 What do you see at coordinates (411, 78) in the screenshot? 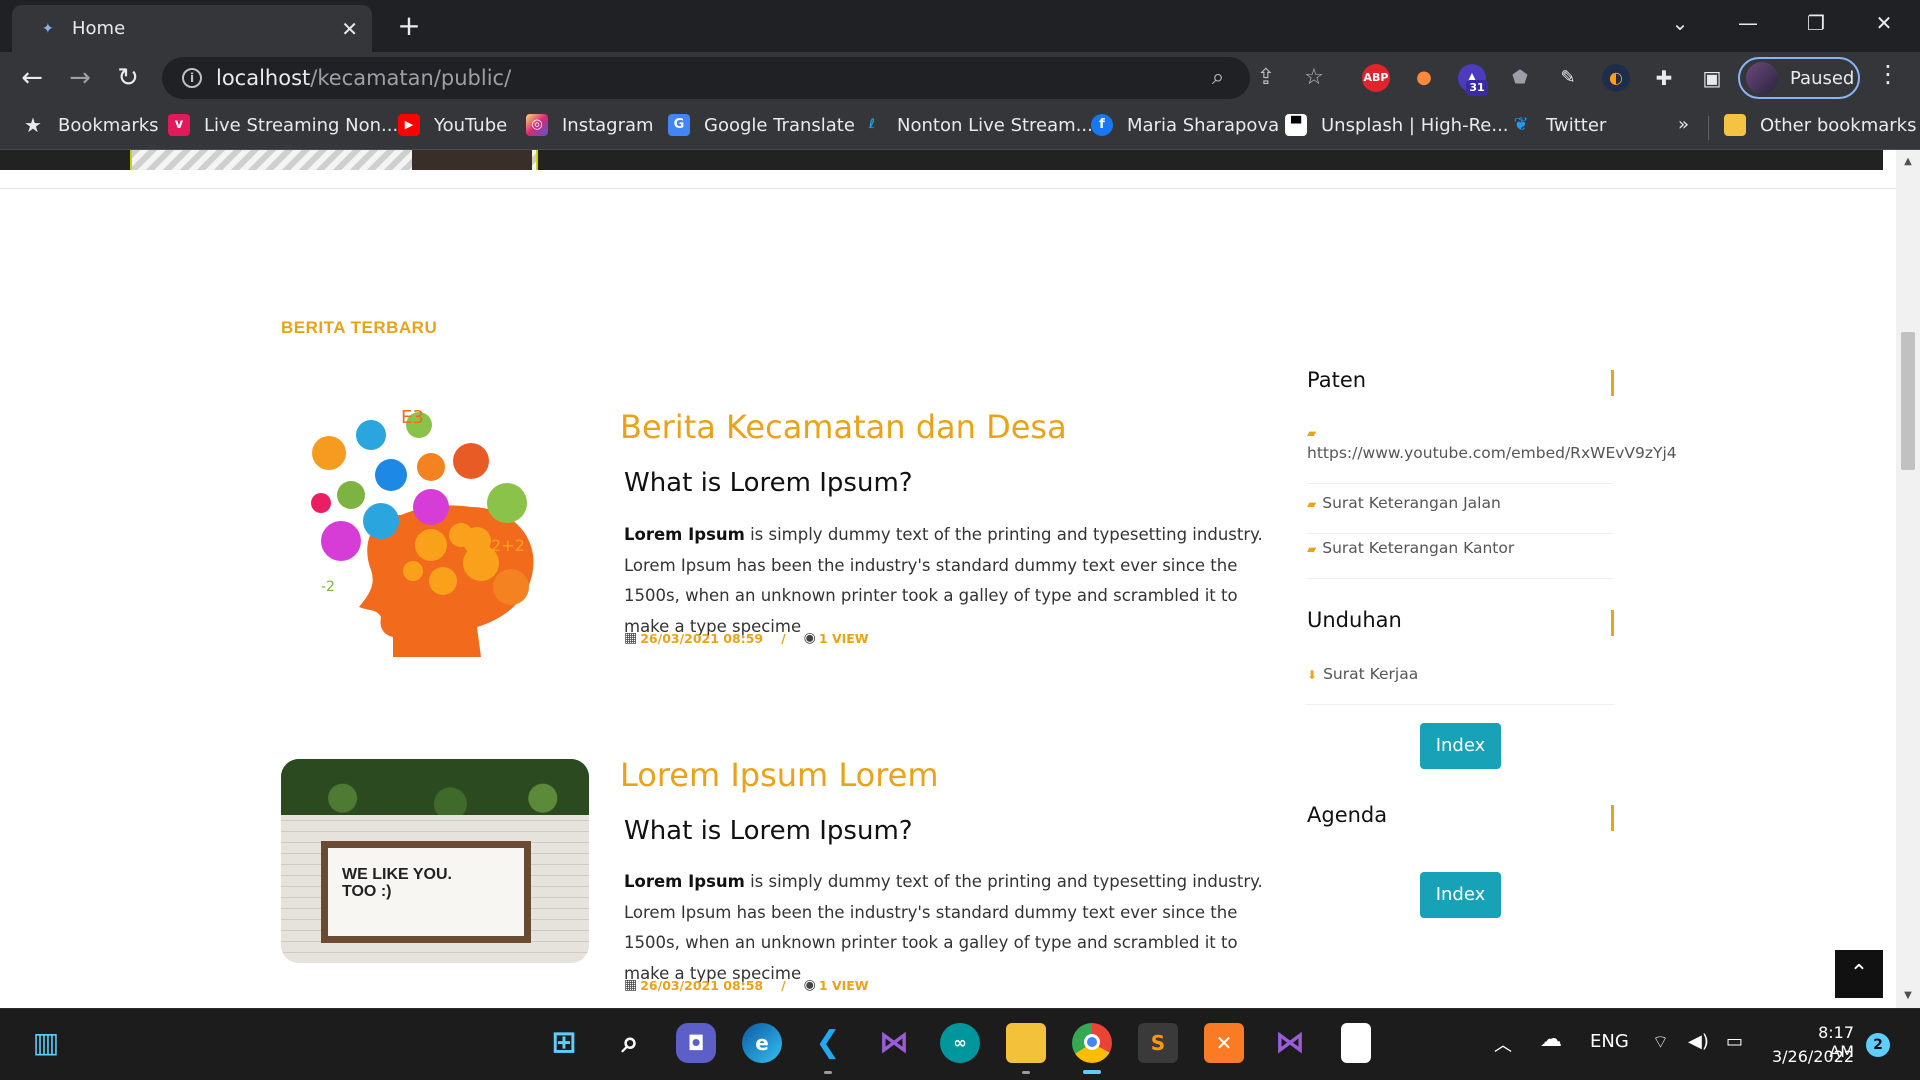
I see `url-path: /kecamatan/public/` at bounding box center [411, 78].